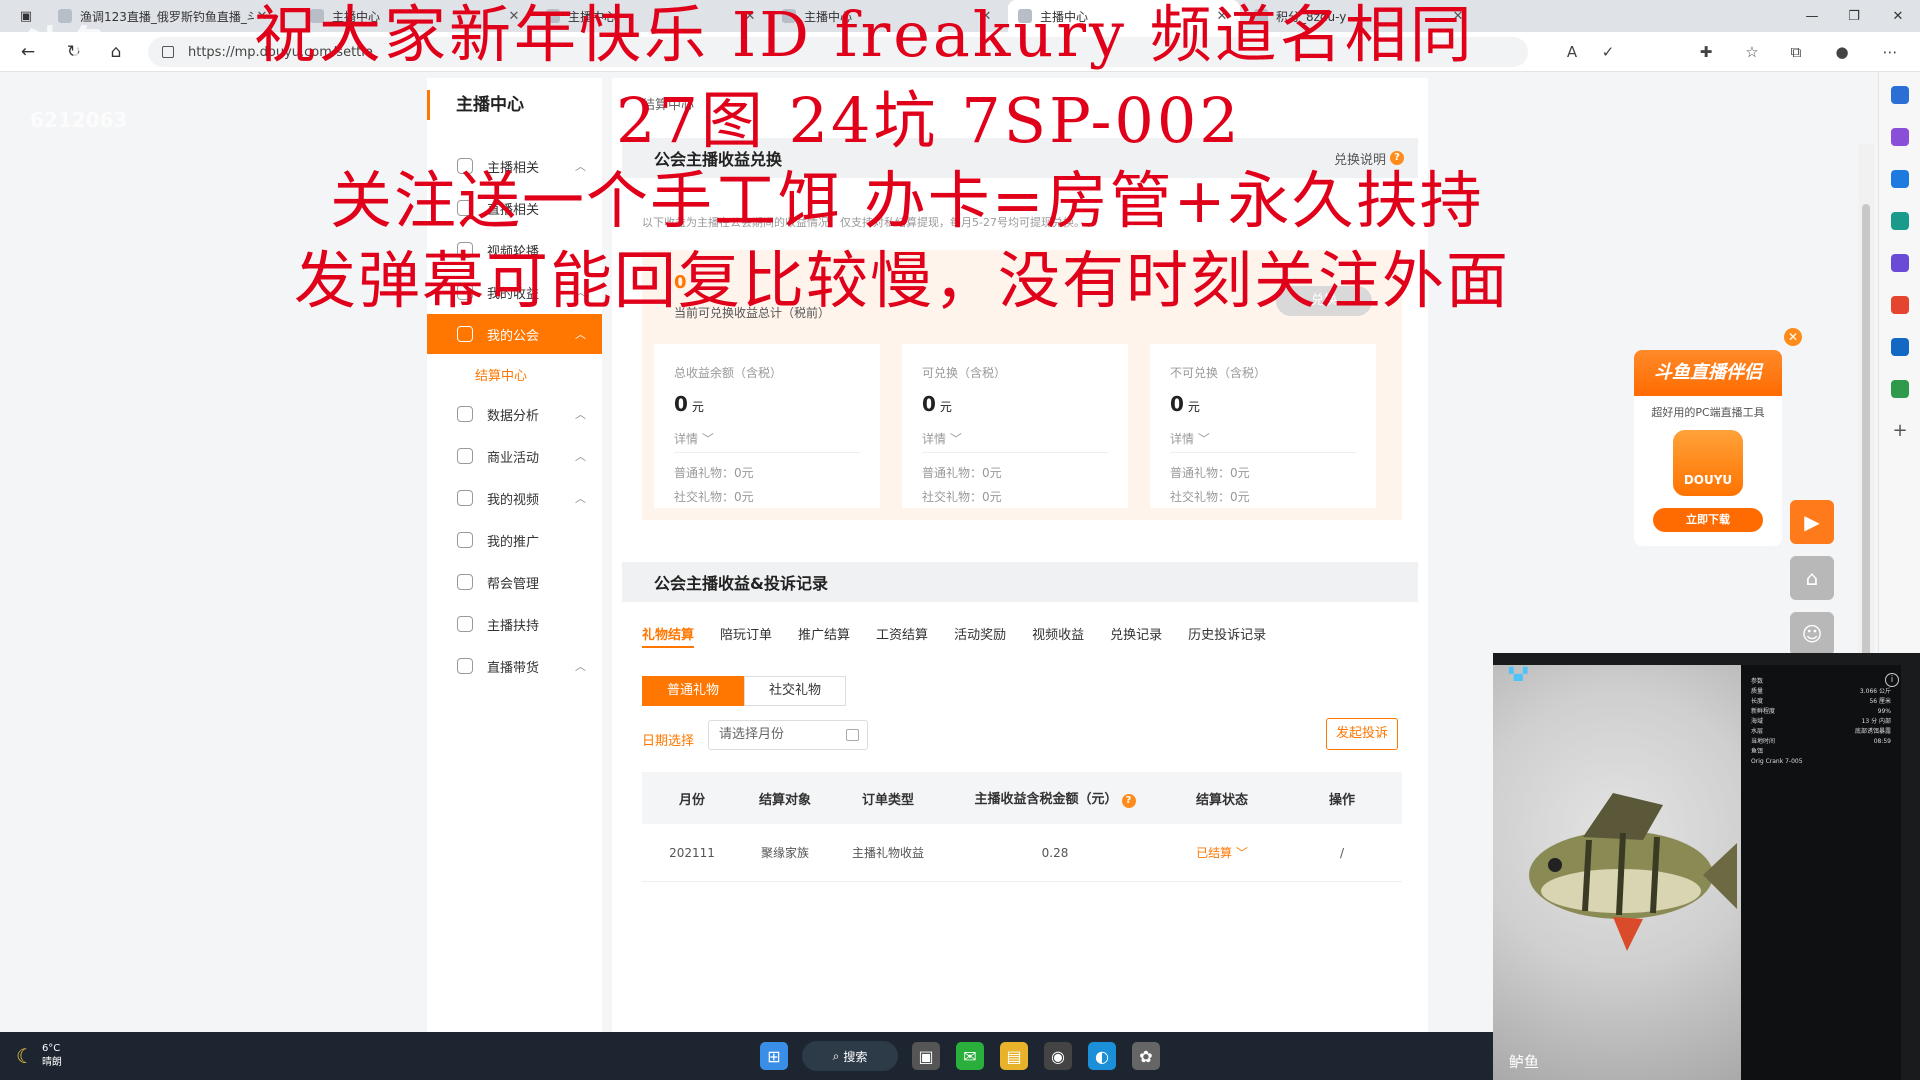  Describe the element at coordinates (1900, 347) in the screenshot. I see `outlook-icon` at that location.